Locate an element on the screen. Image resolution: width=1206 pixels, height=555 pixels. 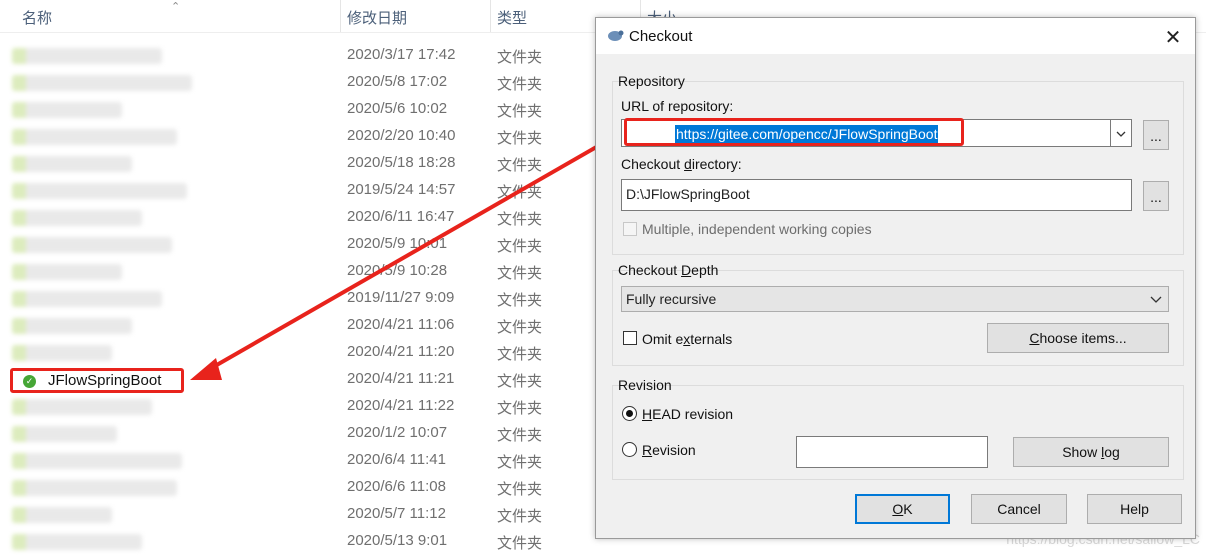
revision-group-label: Revision is located at coordinates (645, 385).